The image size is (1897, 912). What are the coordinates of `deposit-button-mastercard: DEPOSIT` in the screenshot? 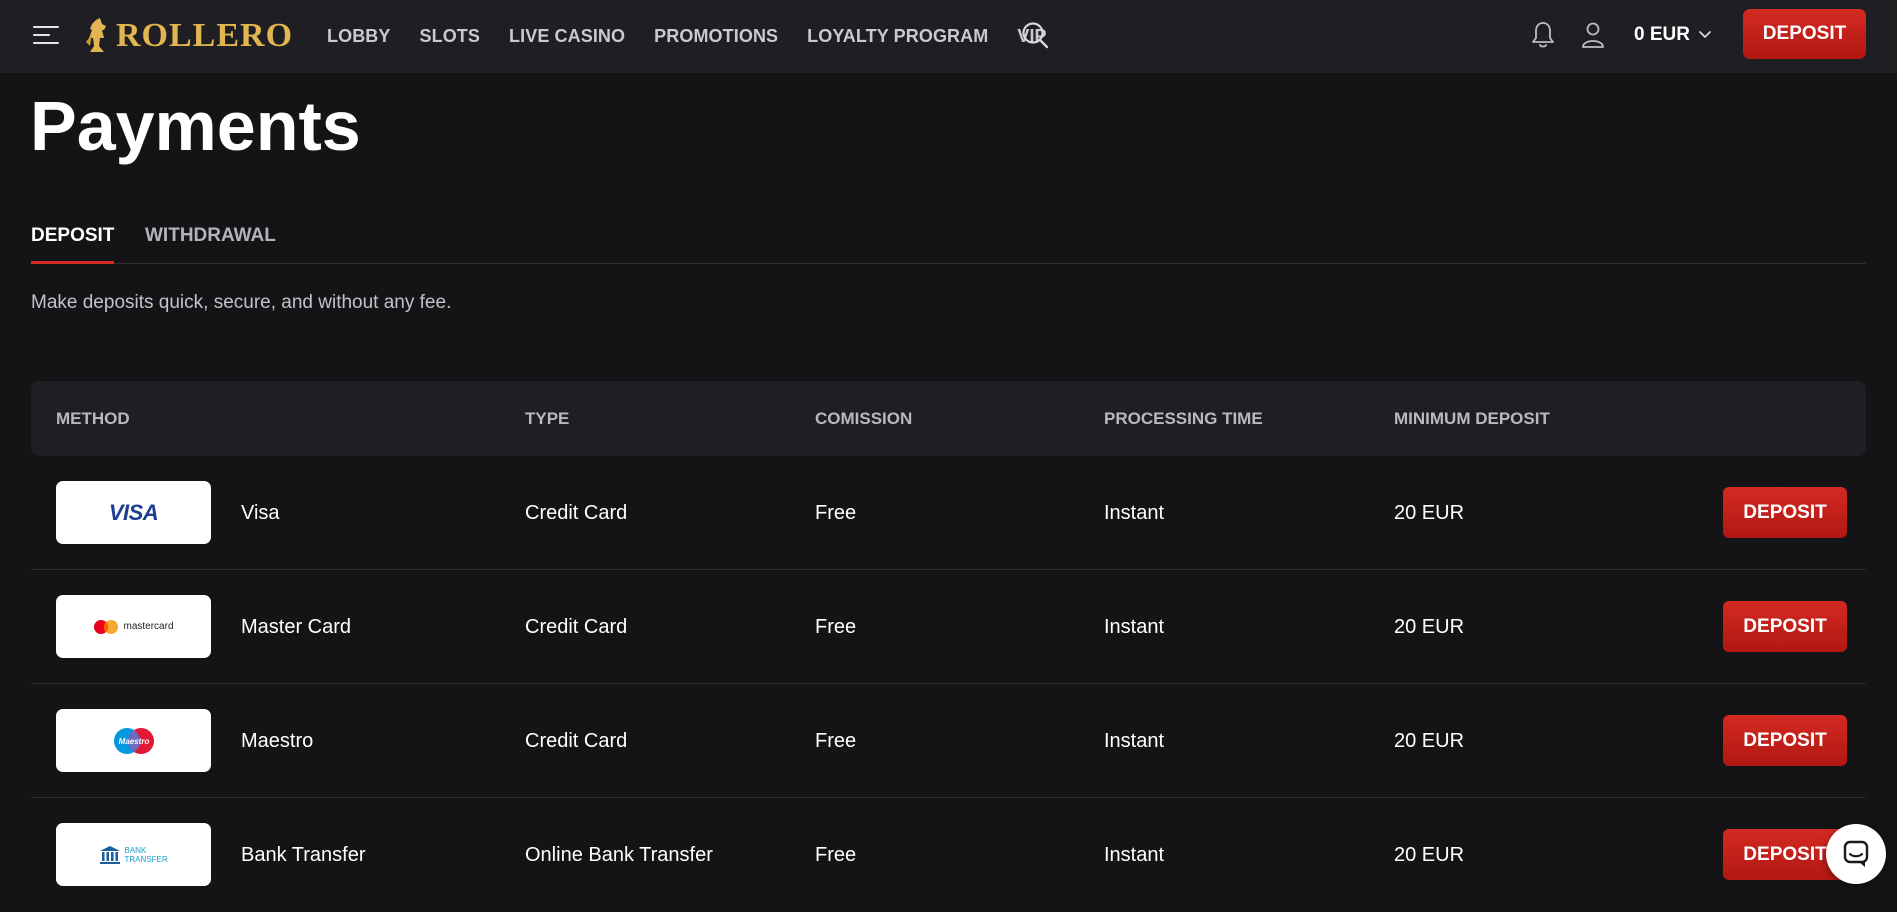 It's located at (1785, 626).